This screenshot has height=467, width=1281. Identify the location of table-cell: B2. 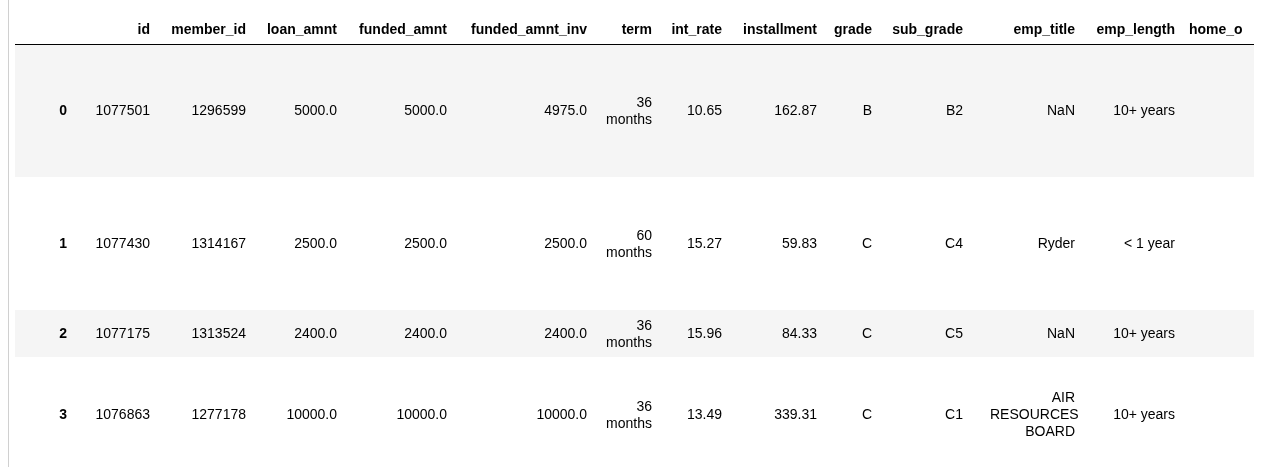
(954, 110).